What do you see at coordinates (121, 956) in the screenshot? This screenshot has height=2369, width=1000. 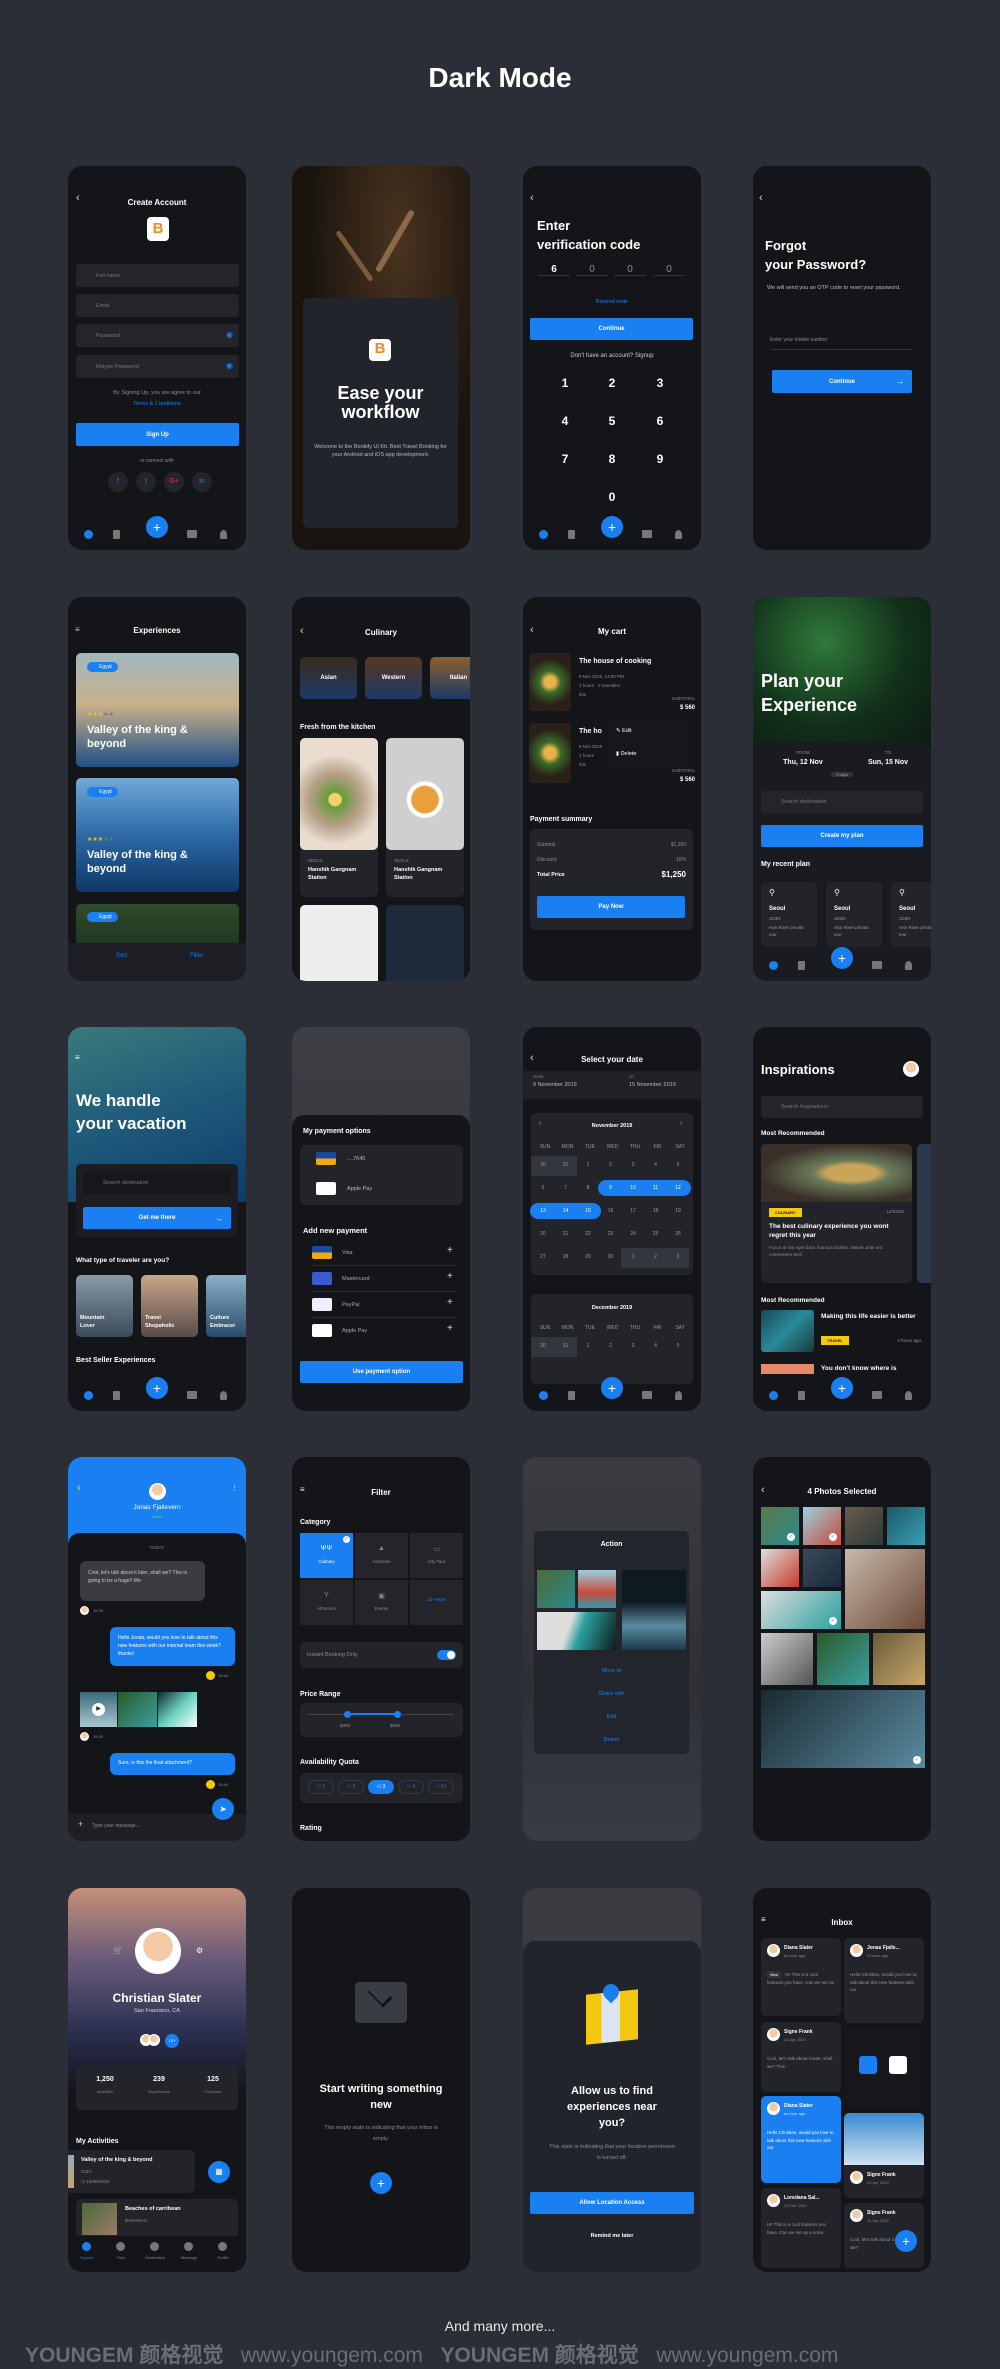 I see `sort-button: Sort` at bounding box center [121, 956].